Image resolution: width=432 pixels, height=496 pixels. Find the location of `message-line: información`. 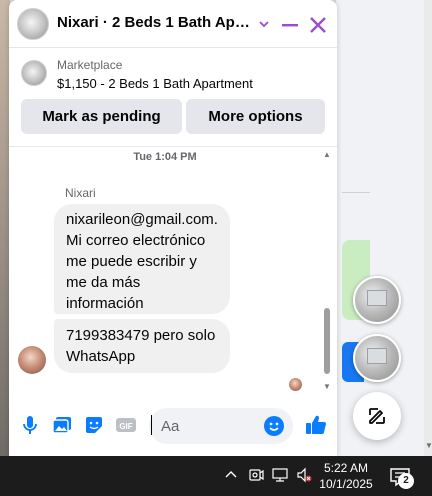

message-line: información is located at coordinates (105, 303).